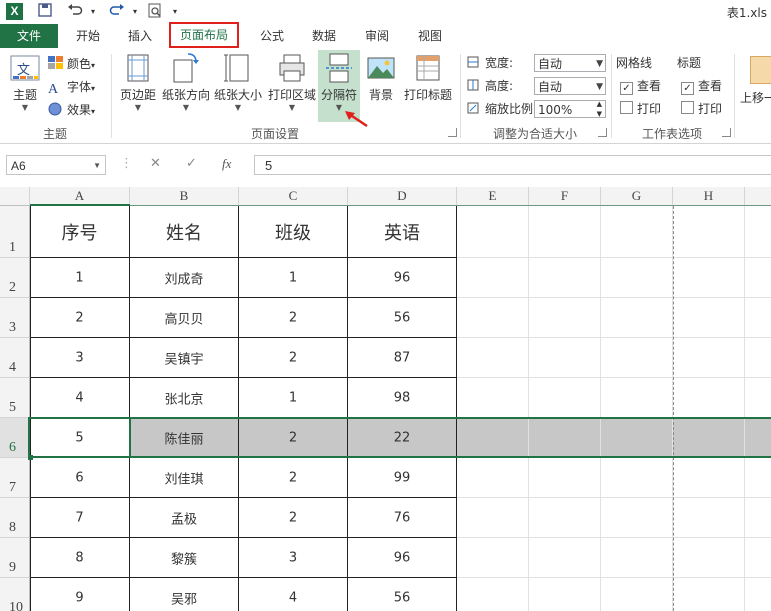 This screenshot has width=771, height=611. I want to click on column-header: C, so click(293, 196).